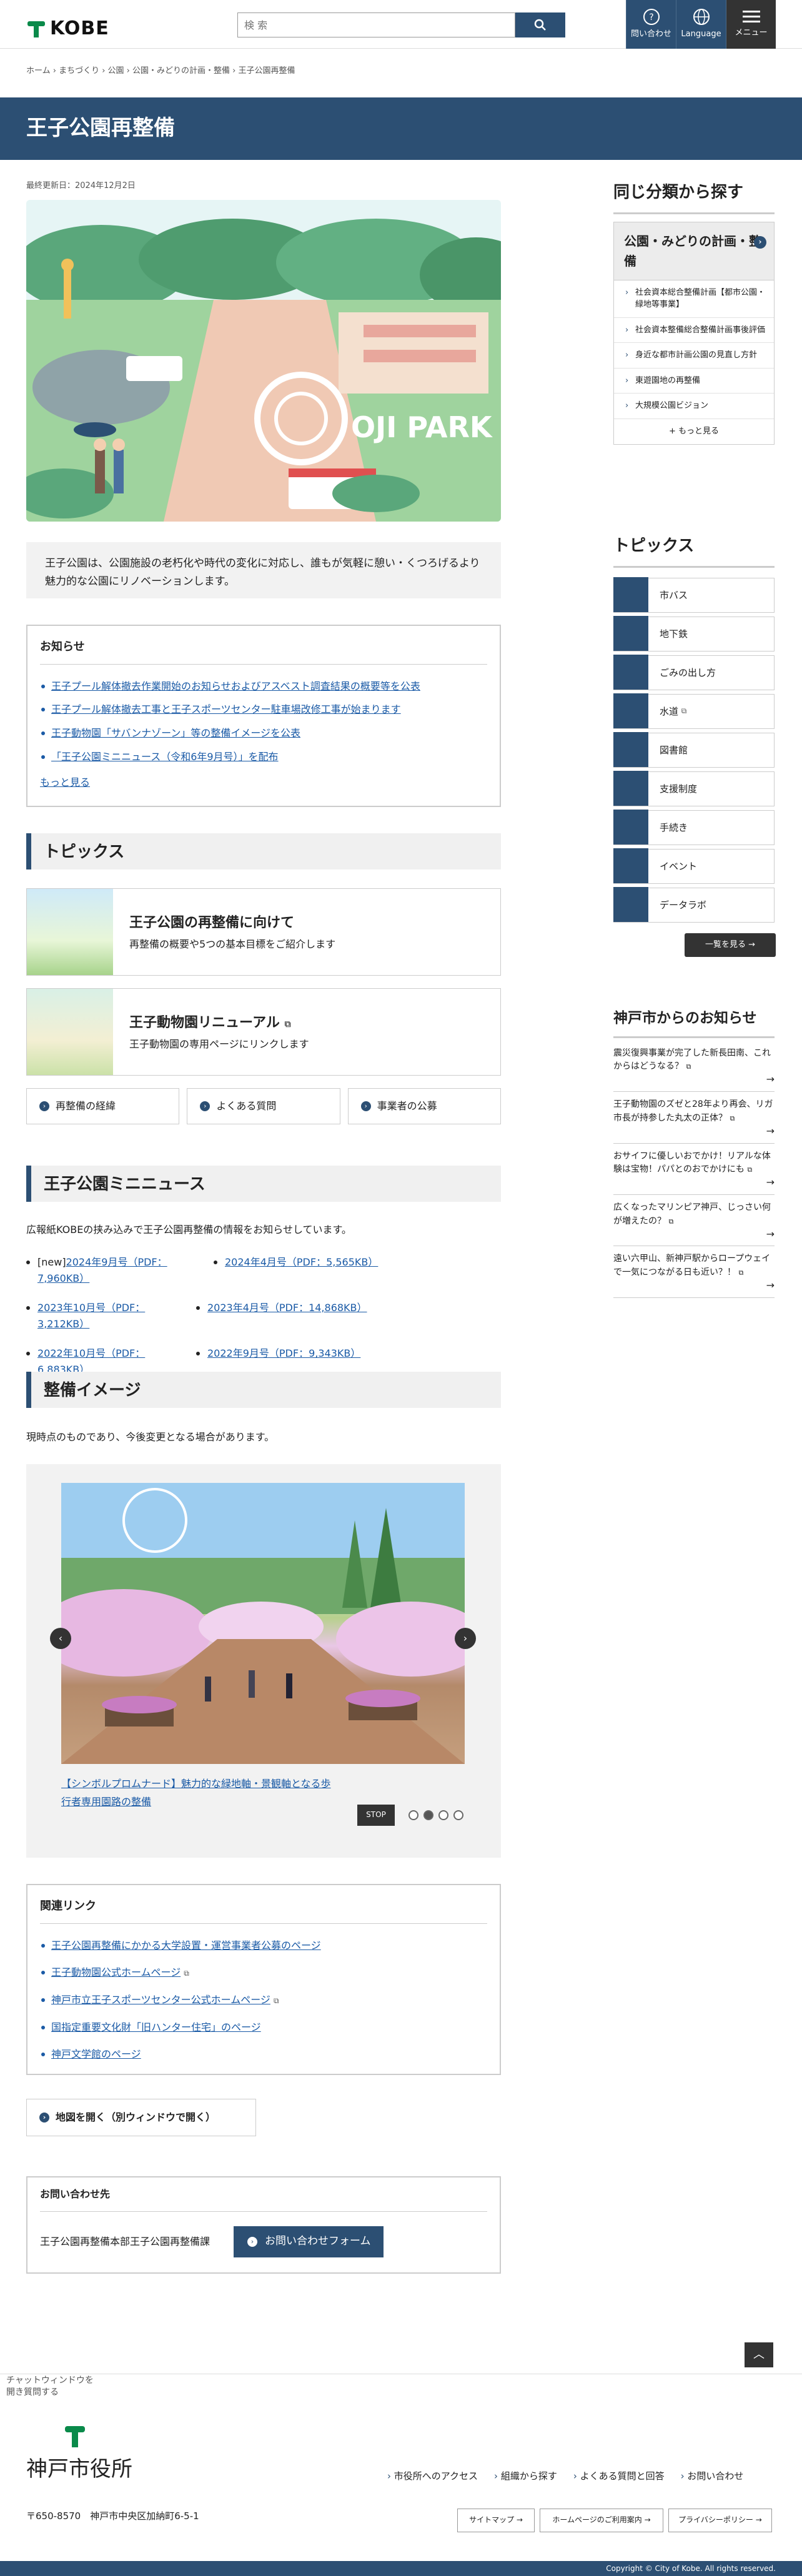  Describe the element at coordinates (730, 945) in the screenshot. I see `view-all-button: 一覧を見る →` at that location.